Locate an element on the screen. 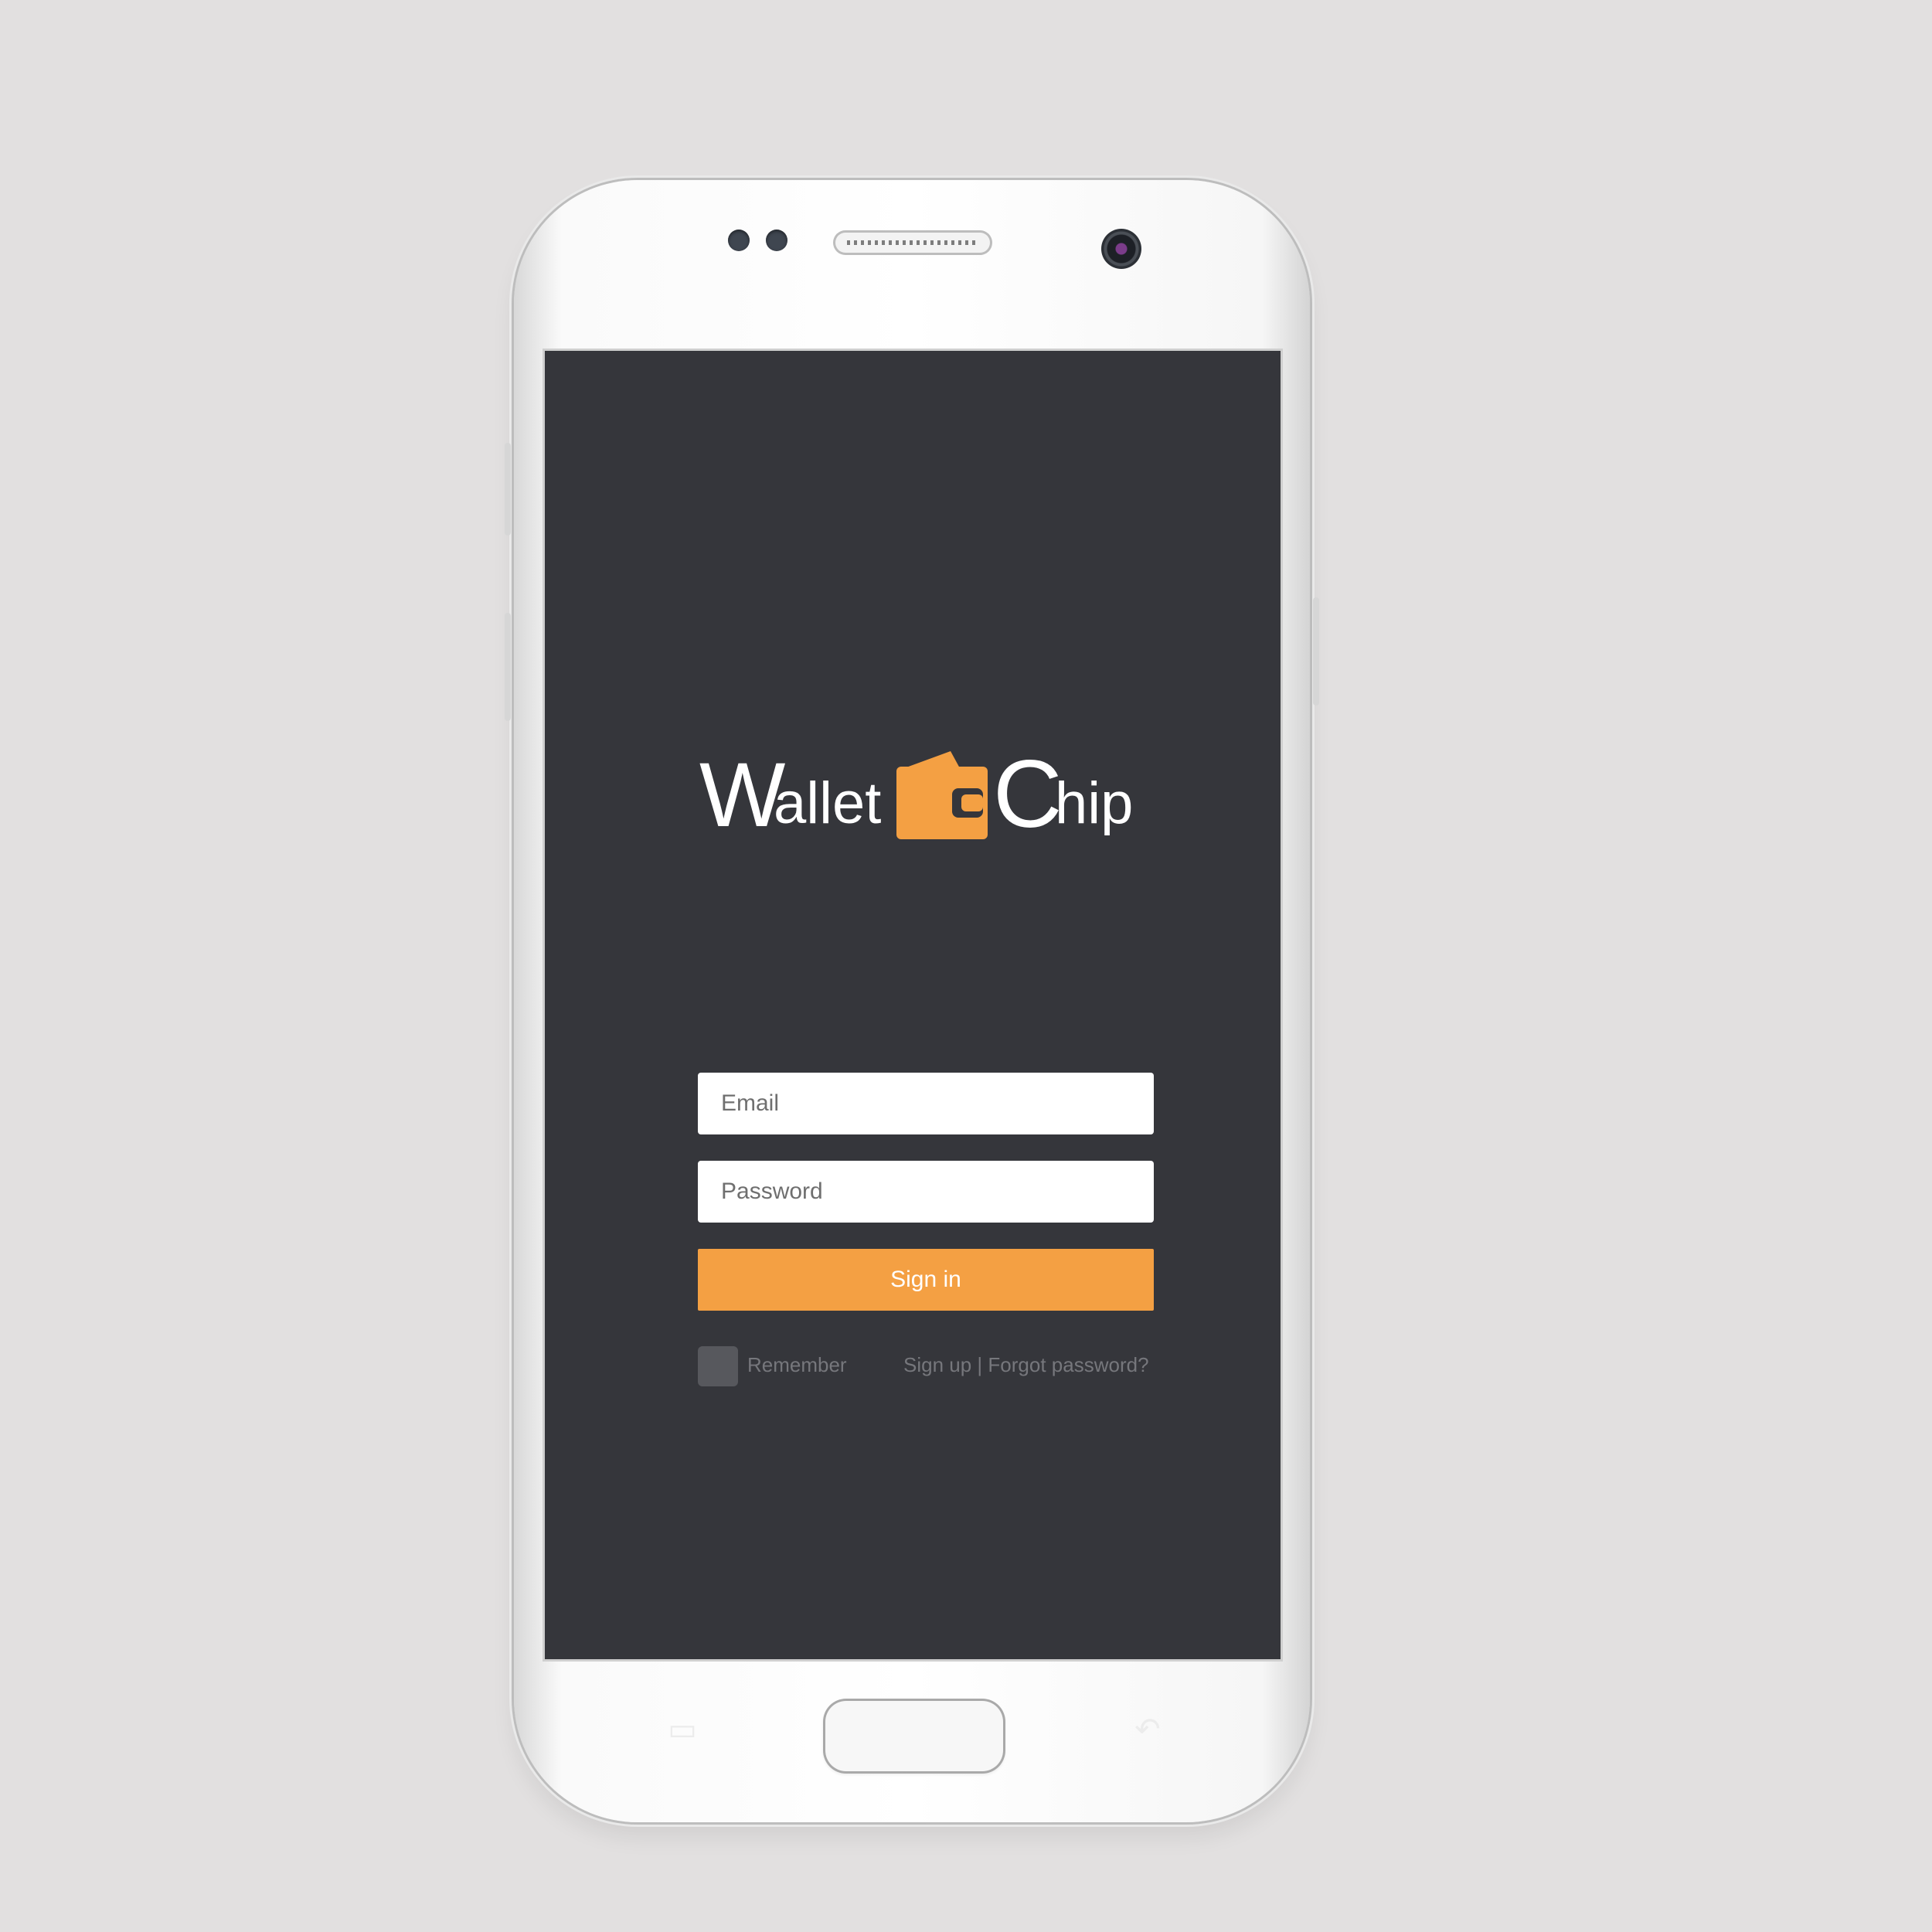 The height and width of the screenshot is (1932, 1932). sensor-dot-left is located at coordinates (739, 241).